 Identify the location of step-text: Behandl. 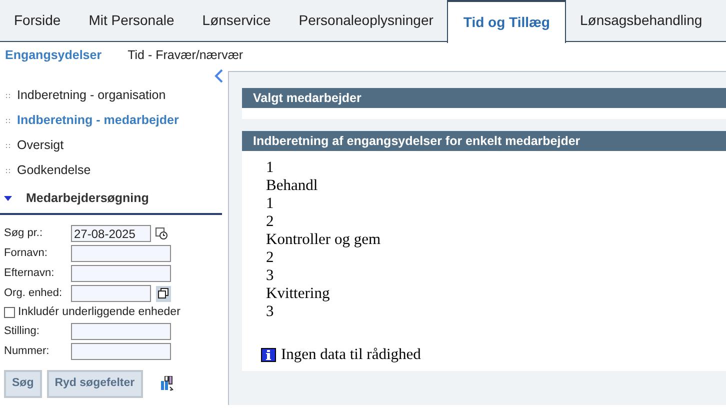
(292, 186).